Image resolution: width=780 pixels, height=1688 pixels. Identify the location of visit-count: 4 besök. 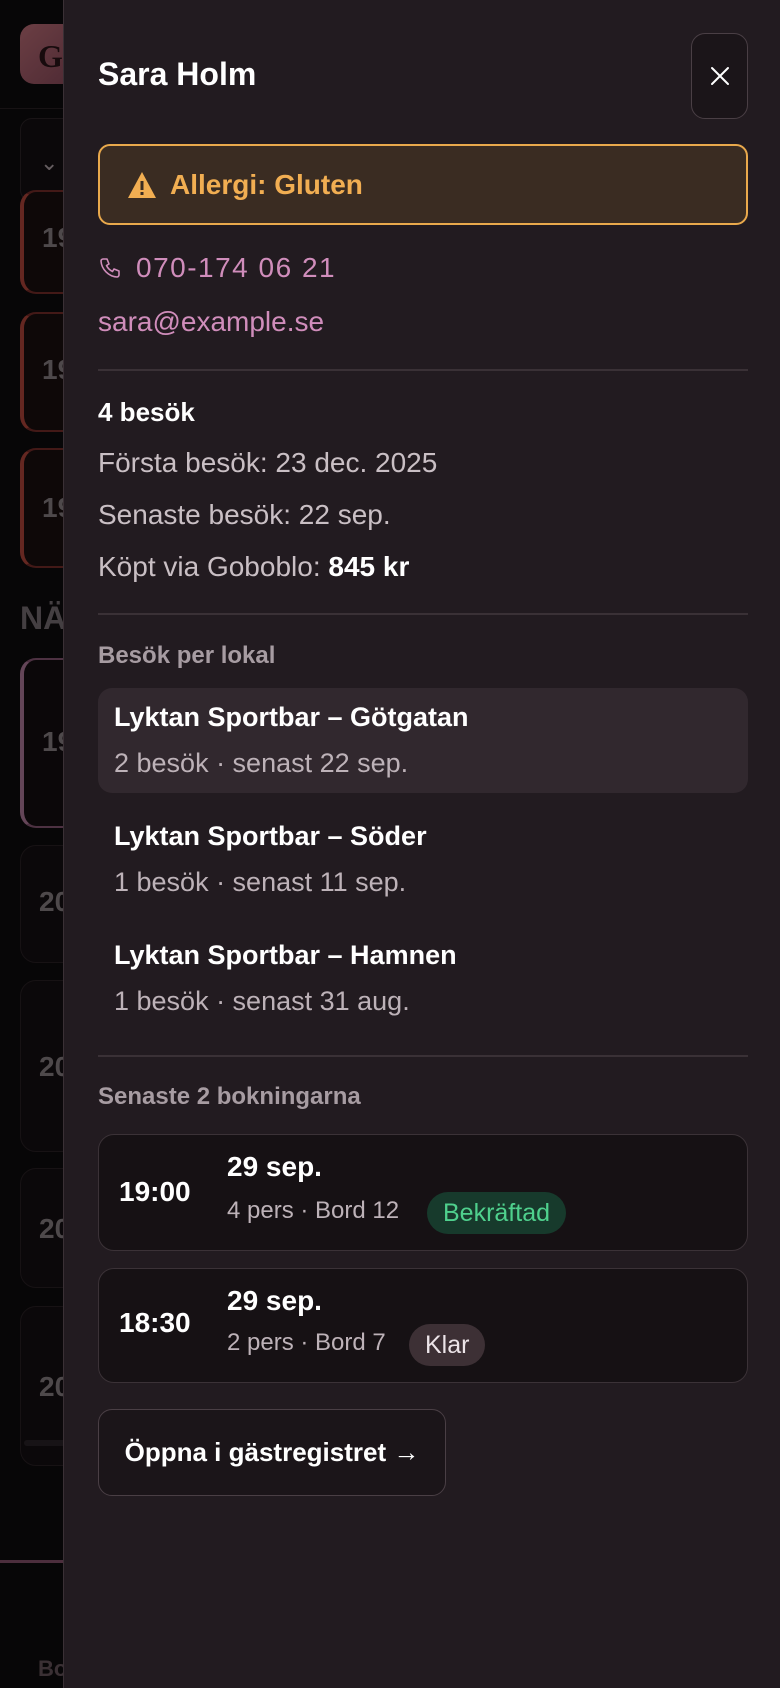
(146, 412).